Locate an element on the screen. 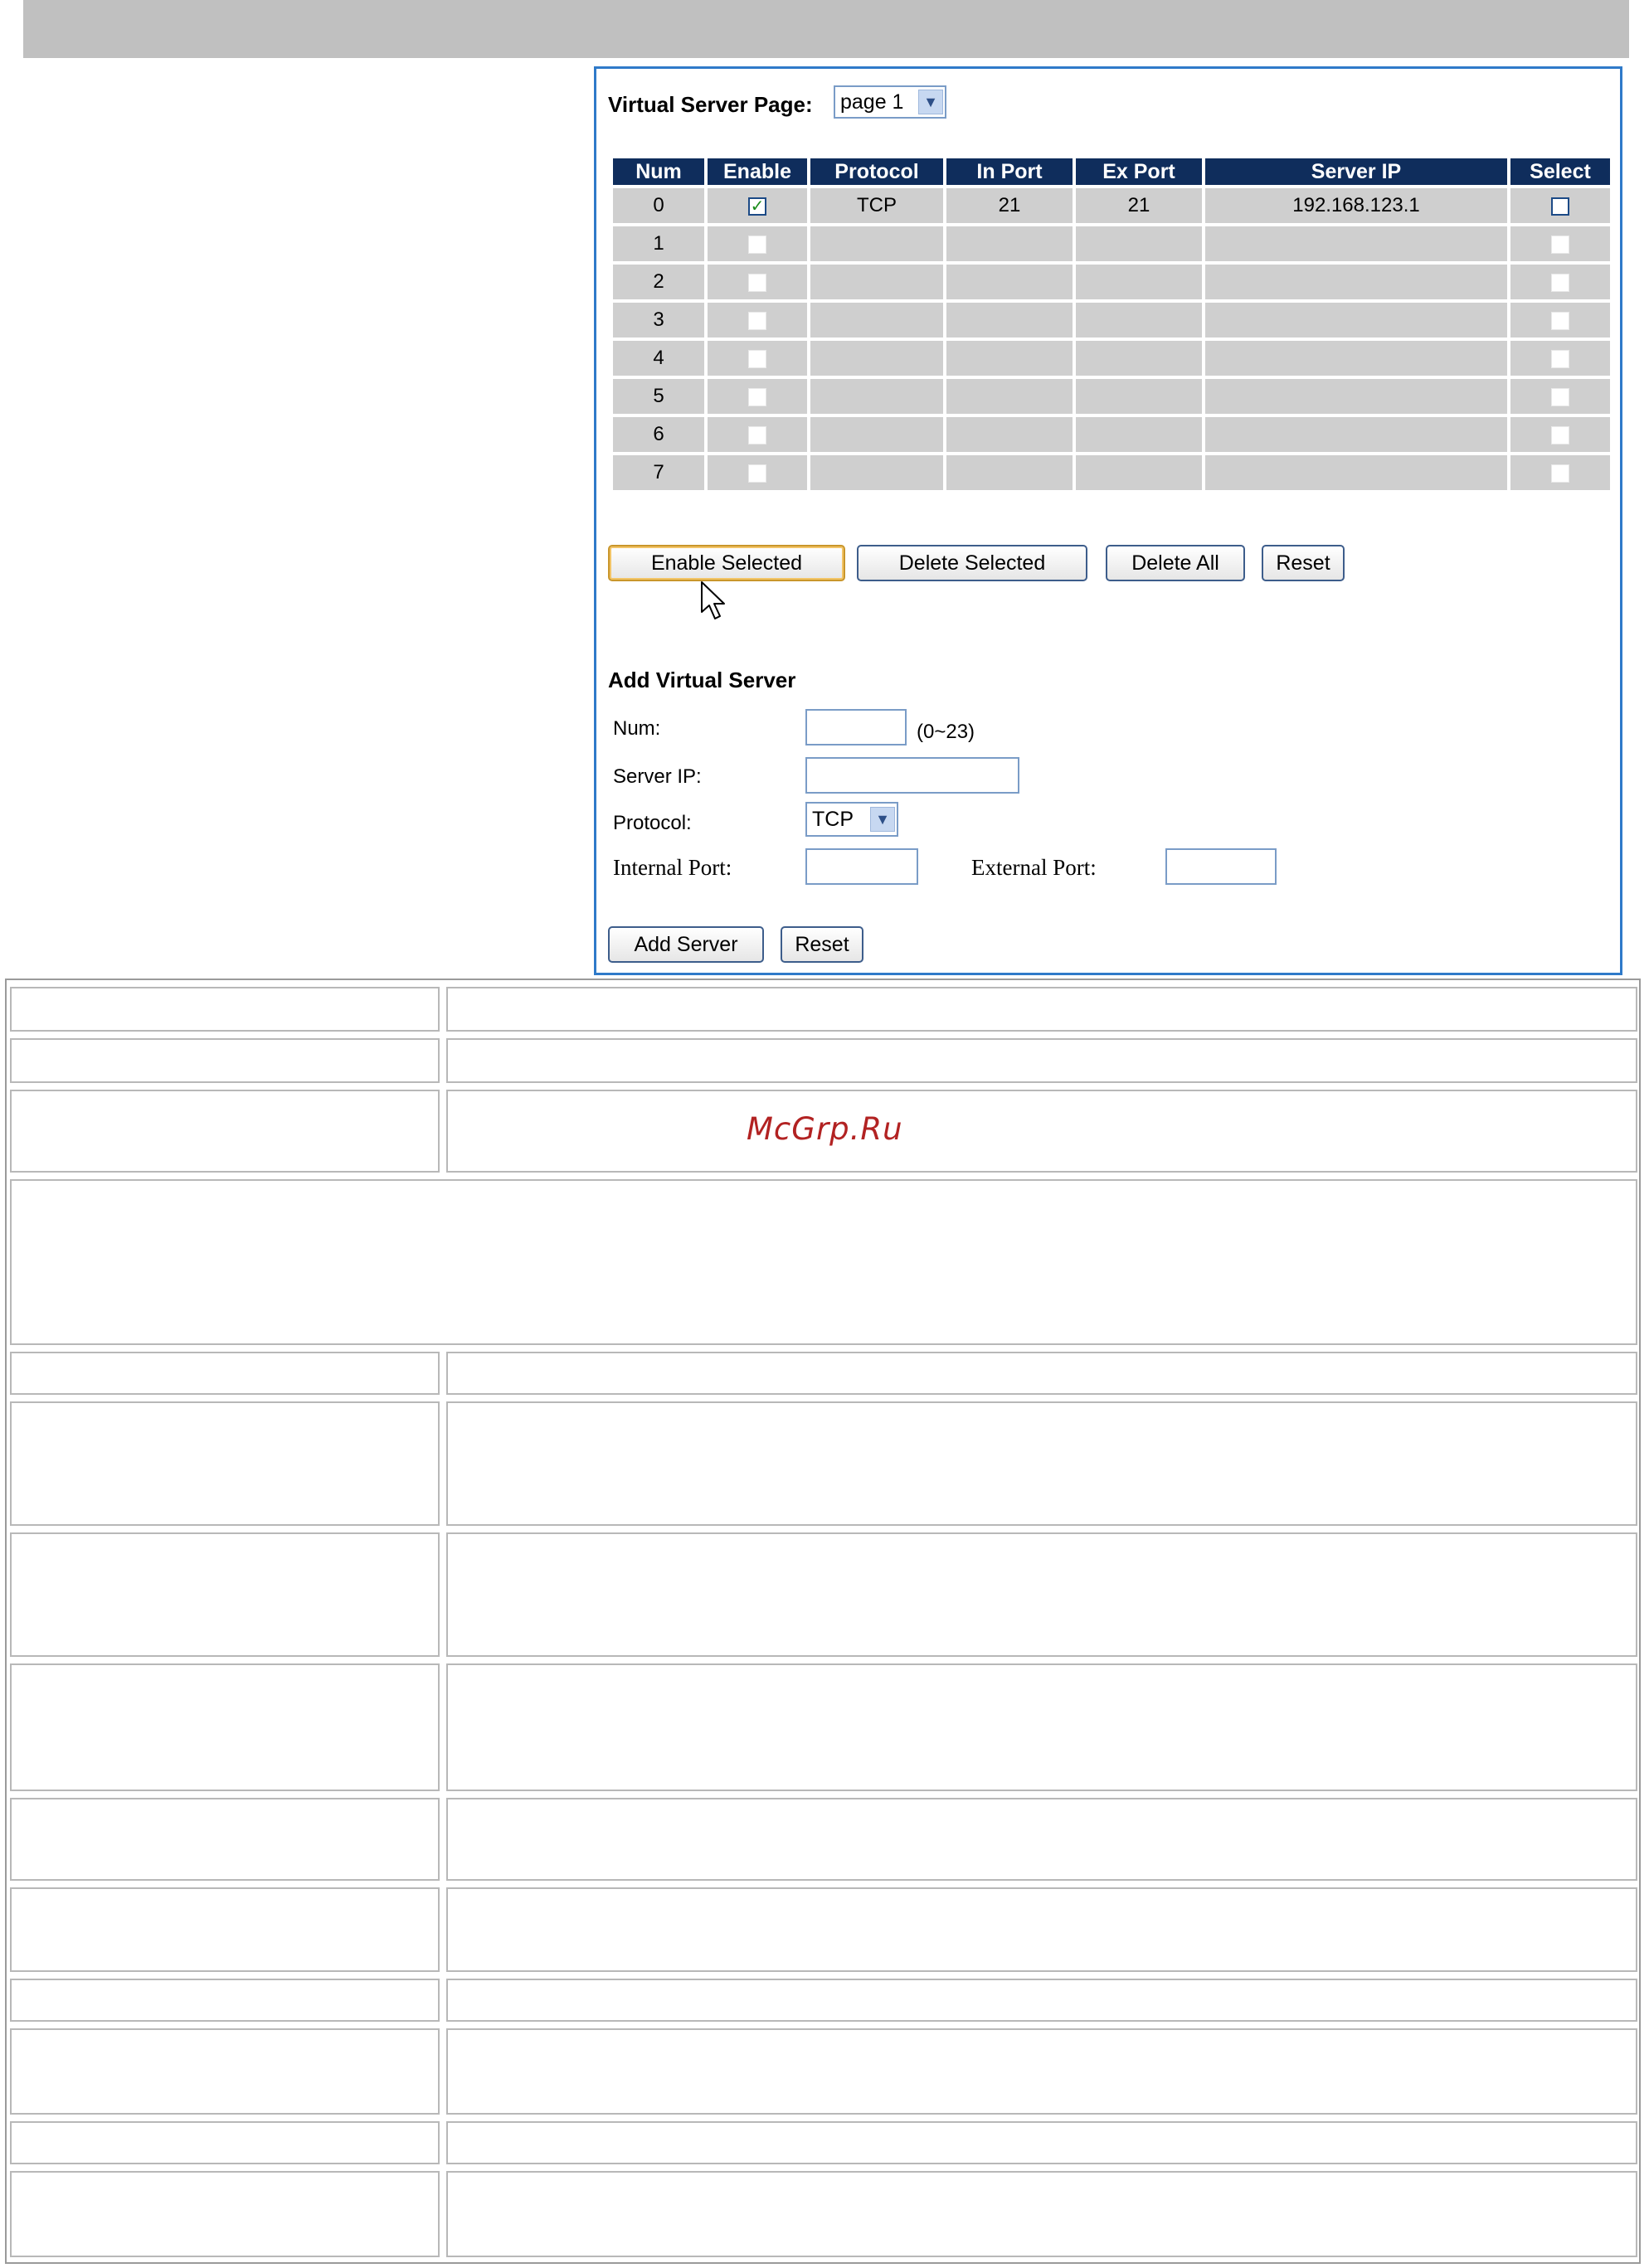  num-label: Num: is located at coordinates (637, 728).